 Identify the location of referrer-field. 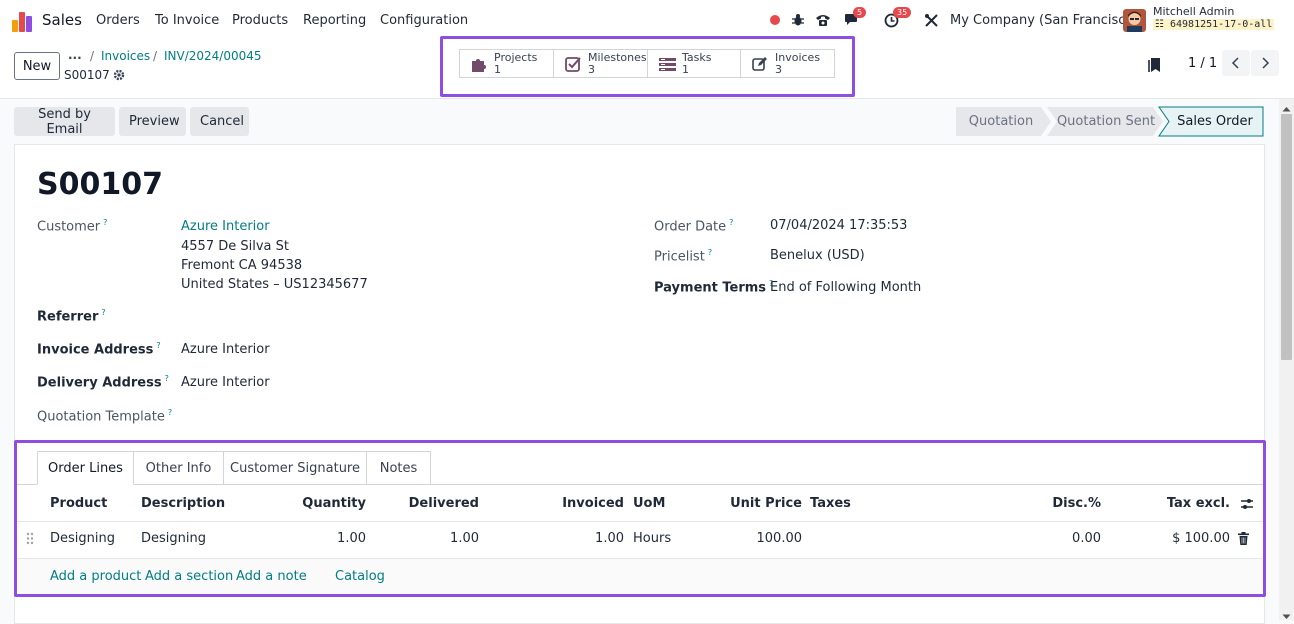
(331, 315).